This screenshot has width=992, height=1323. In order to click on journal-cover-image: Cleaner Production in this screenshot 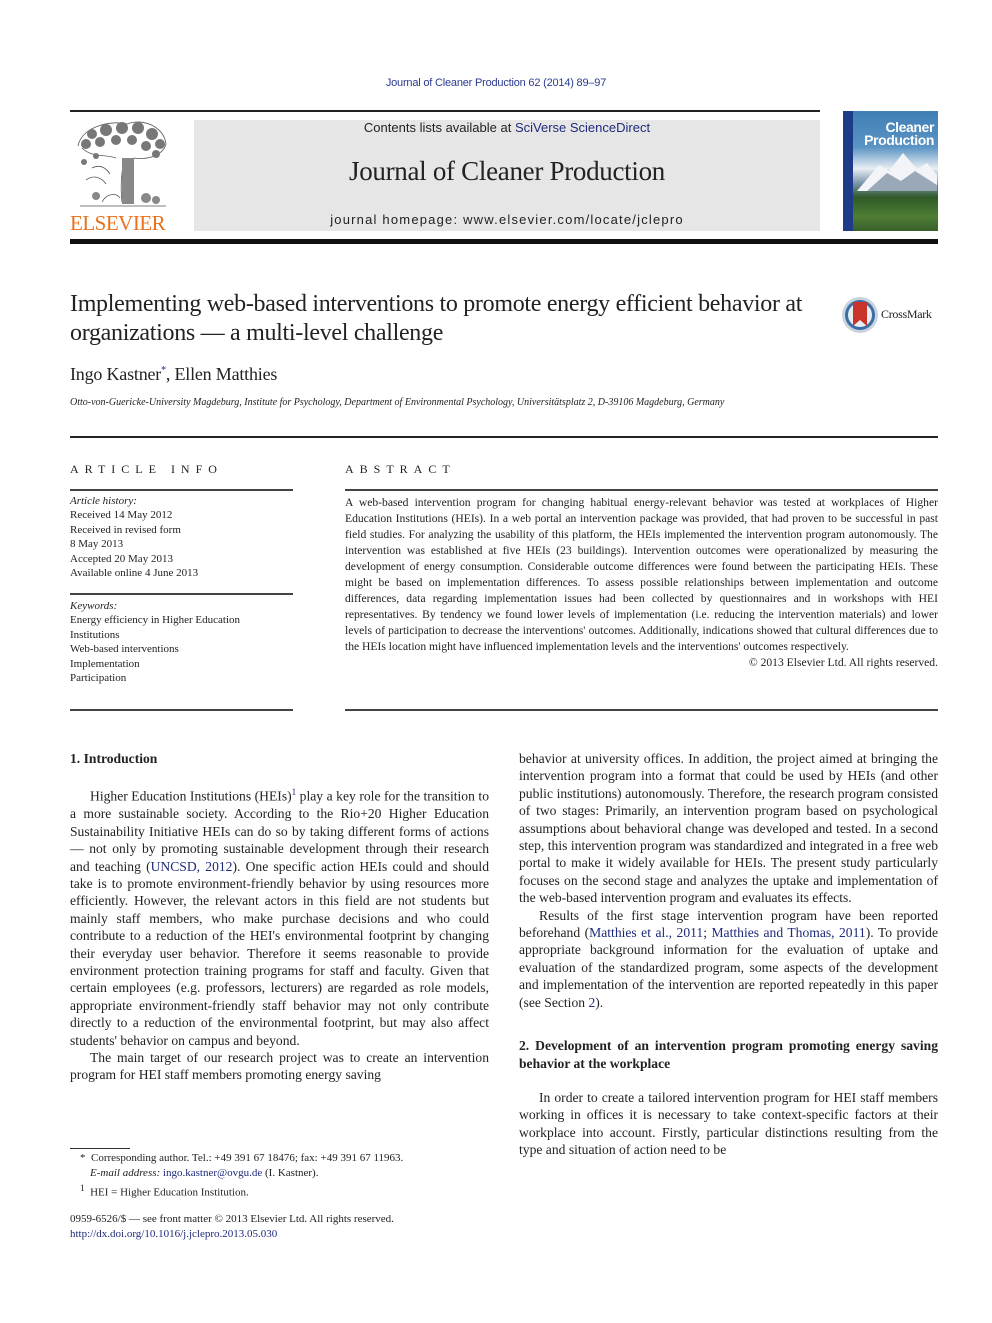, I will do `click(890, 171)`.